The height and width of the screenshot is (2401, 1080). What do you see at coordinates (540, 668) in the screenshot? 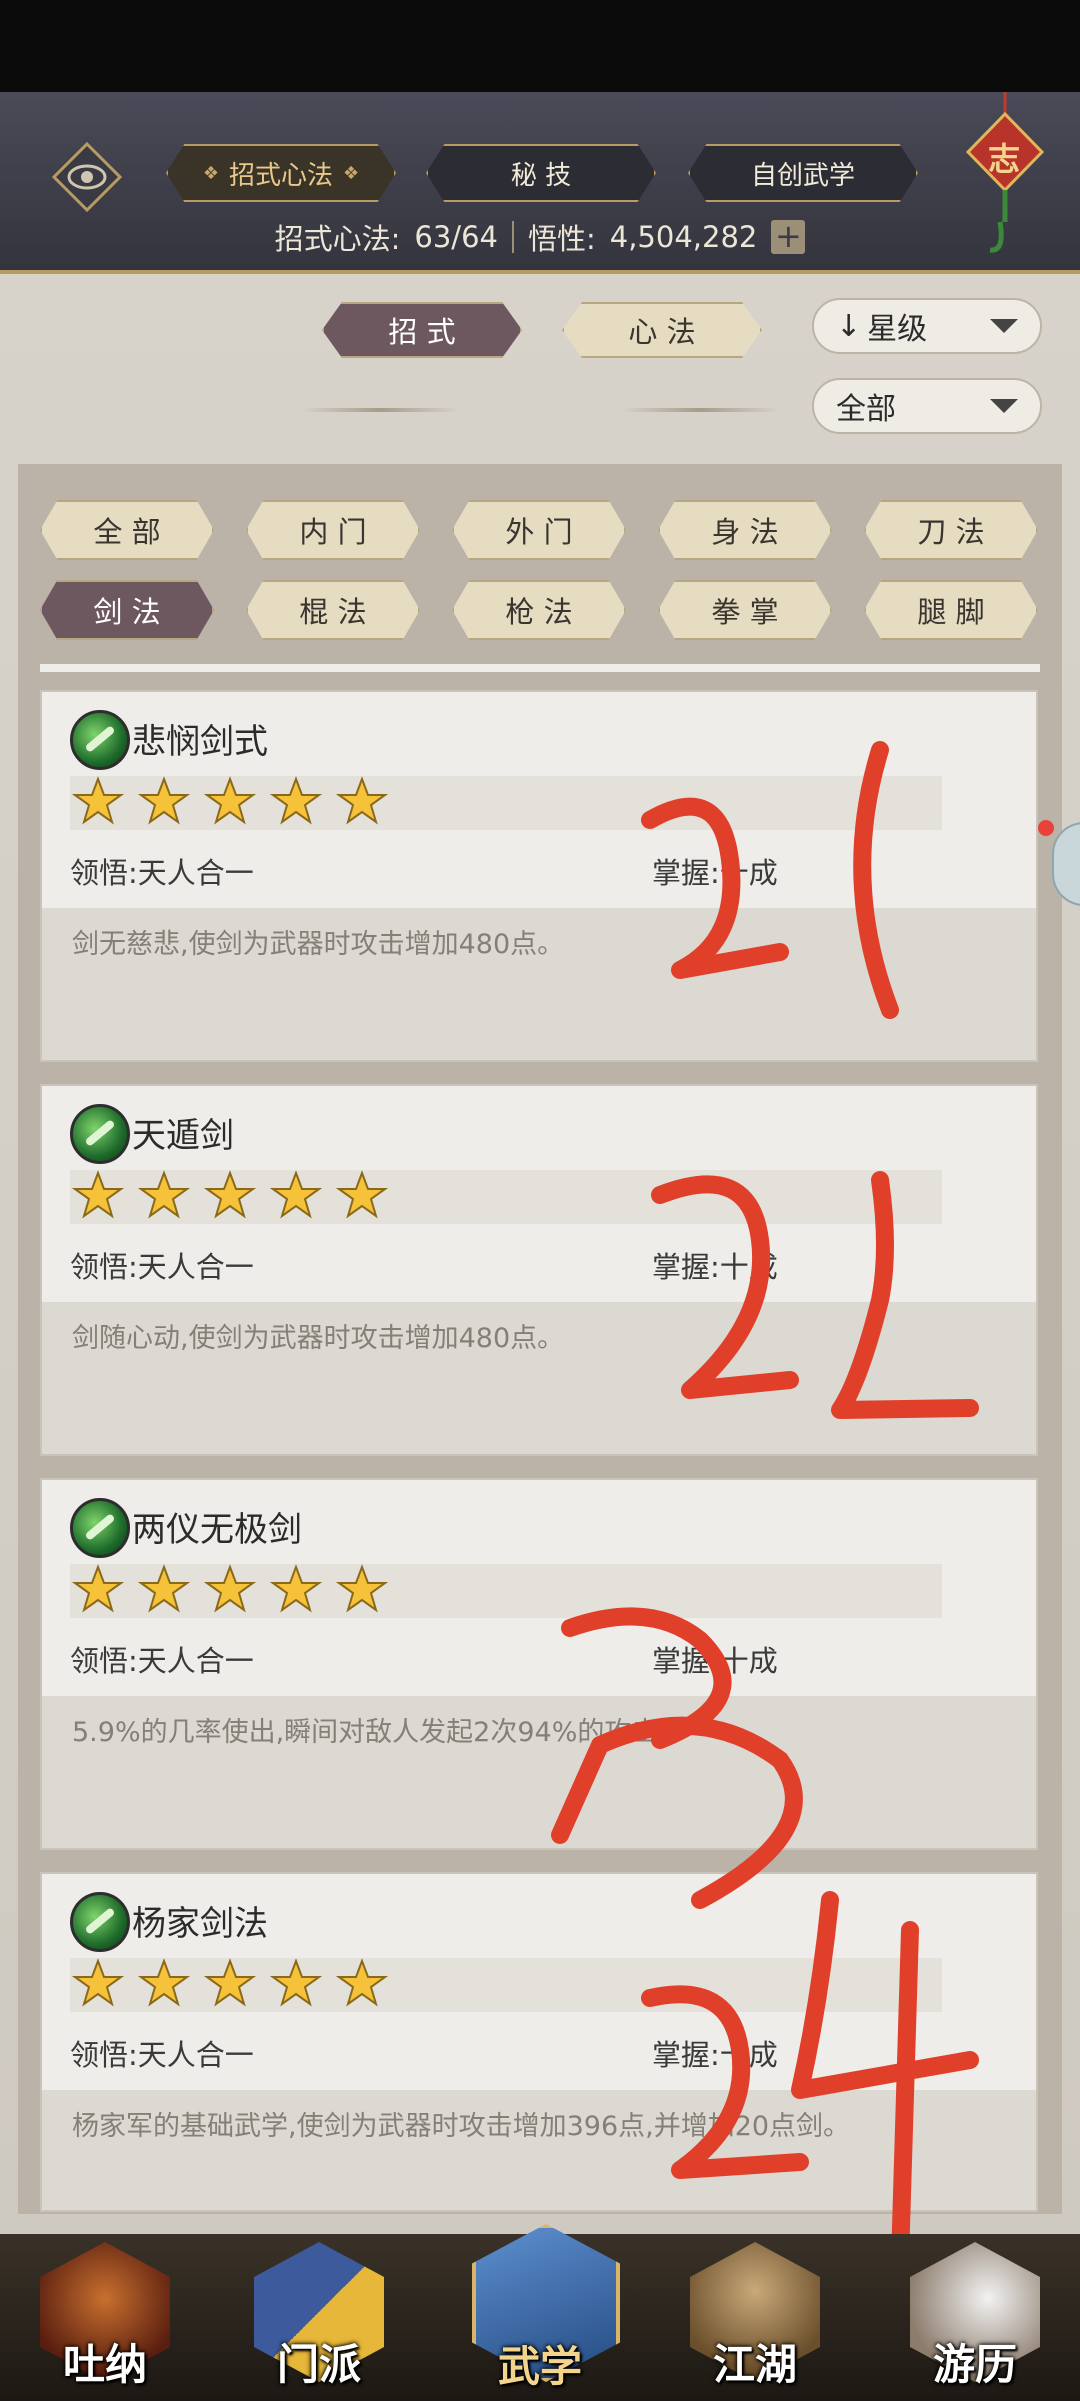
I see `list-top-edge` at bounding box center [540, 668].